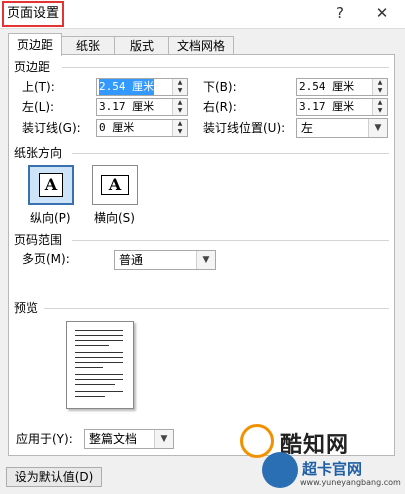  Describe the element at coordinates (26, 308) in the screenshot. I see `preview-section-title: 预览` at that location.